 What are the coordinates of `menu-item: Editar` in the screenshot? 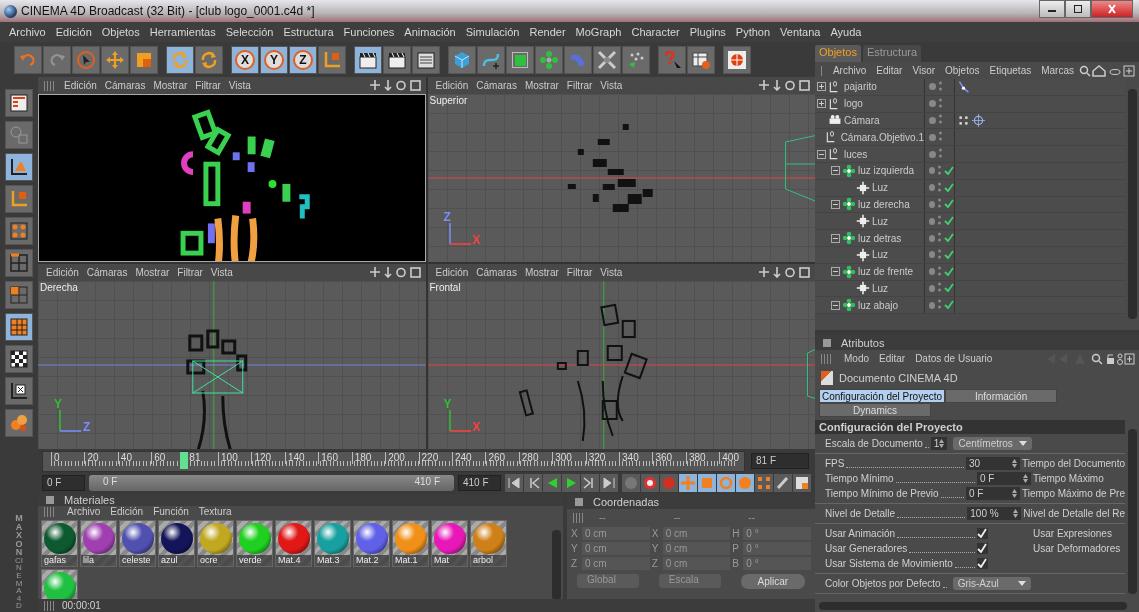 It's located at (892, 358).